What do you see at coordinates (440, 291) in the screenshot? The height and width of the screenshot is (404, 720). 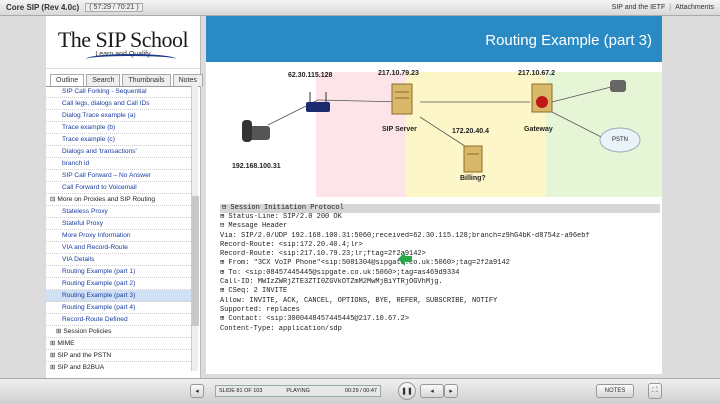 I see `trace-line: ⊞ CSeq: 2 INVITE` at bounding box center [440, 291].